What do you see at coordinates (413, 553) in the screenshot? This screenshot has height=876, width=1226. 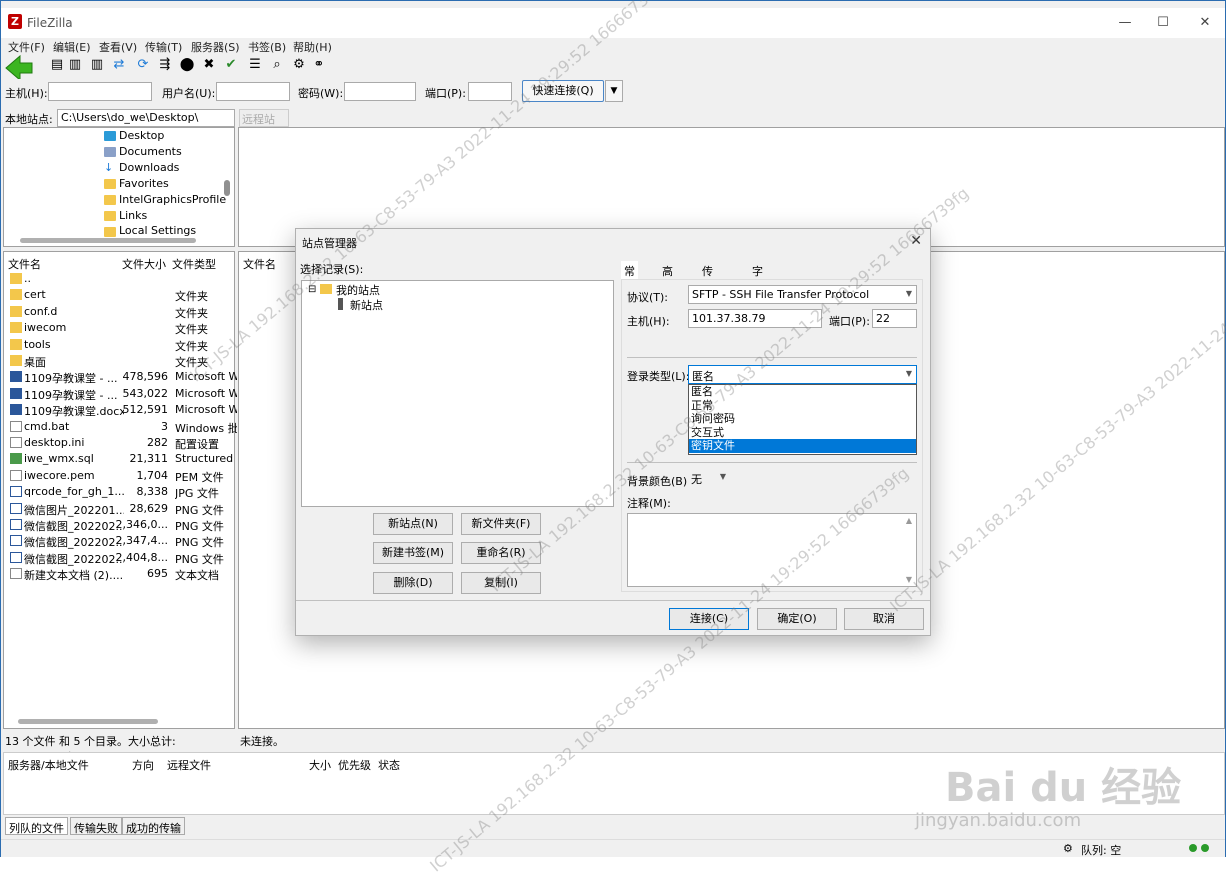 I see `new-bookmark-button: 新建书签(M)` at bounding box center [413, 553].